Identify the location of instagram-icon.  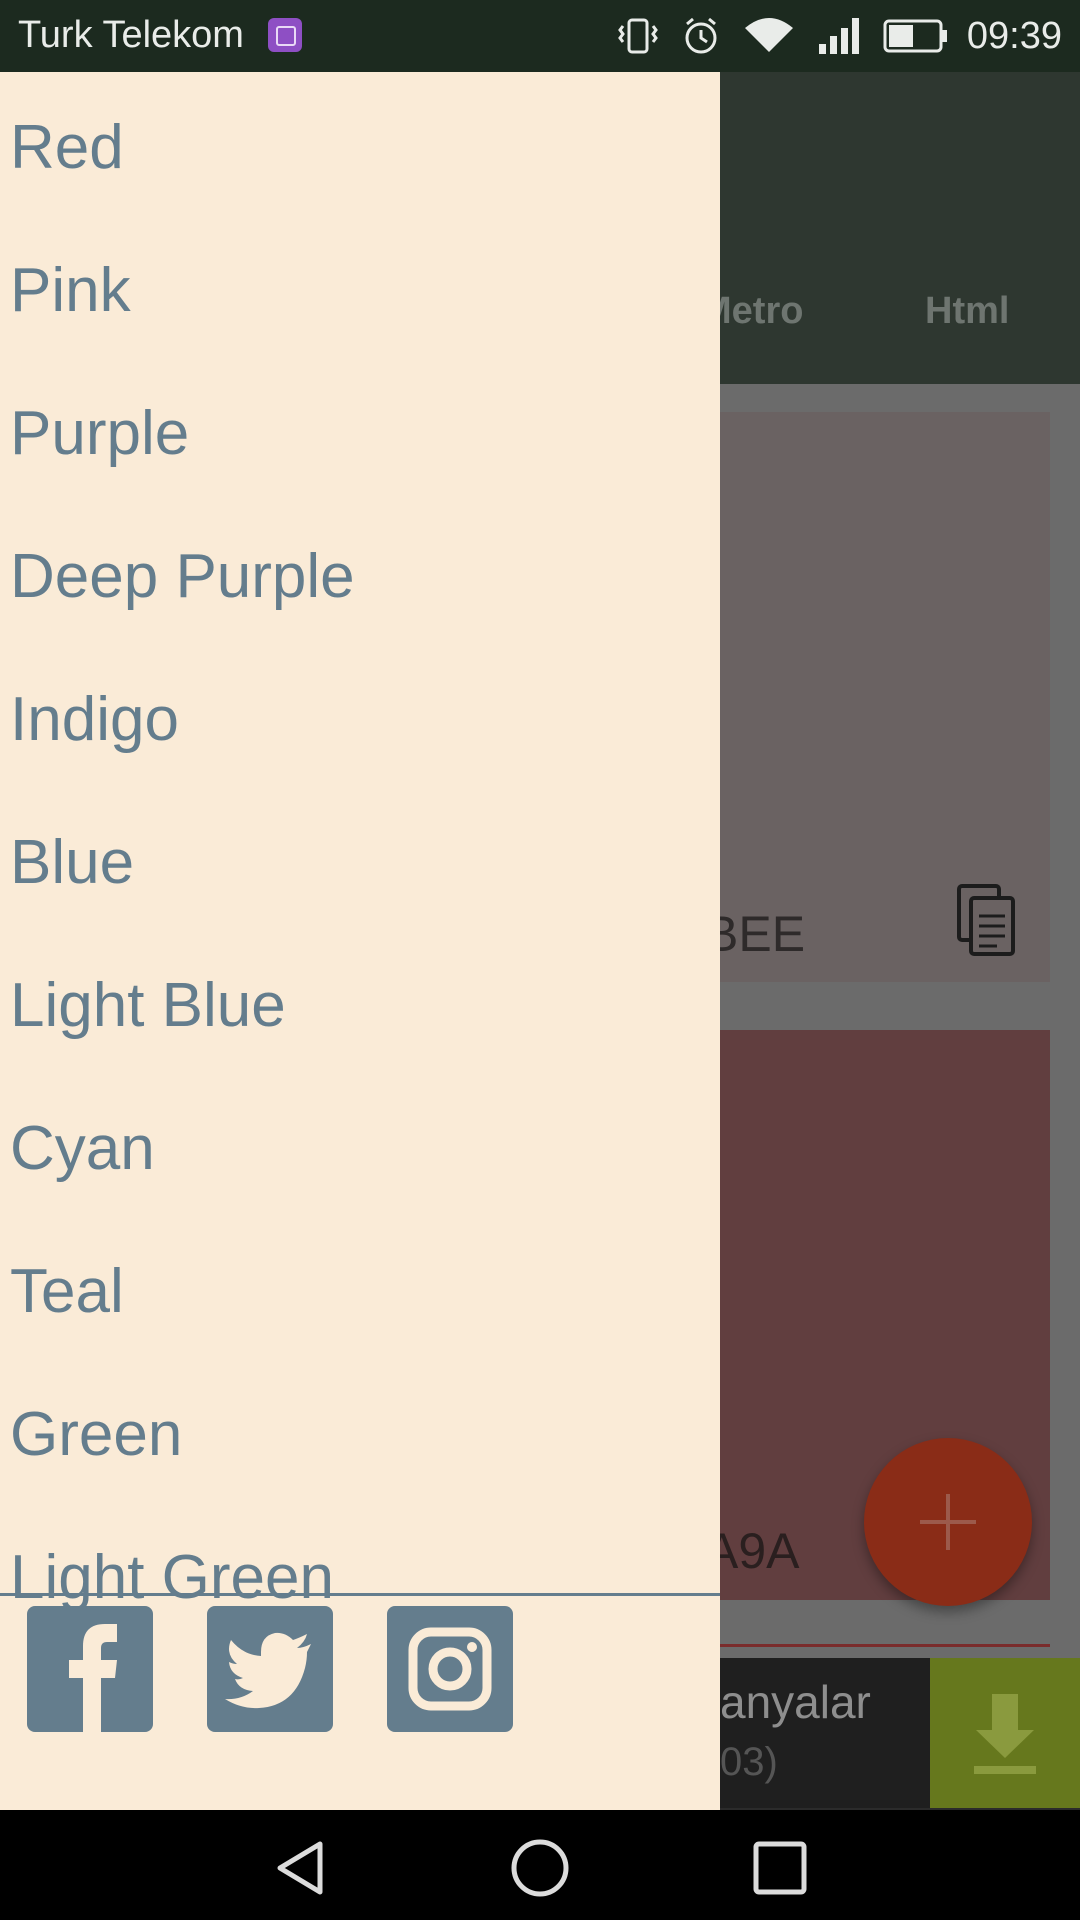
(450, 1669).